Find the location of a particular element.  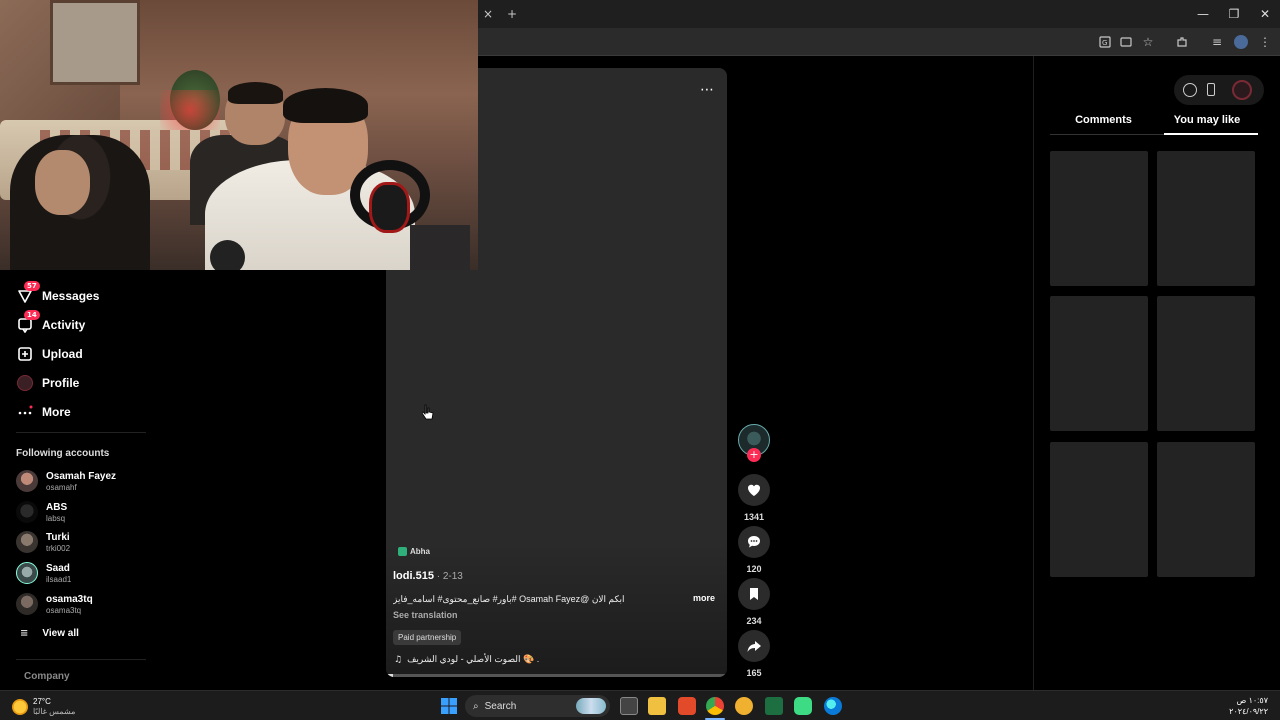

hand-cursor-icon is located at coordinates (428, 412).